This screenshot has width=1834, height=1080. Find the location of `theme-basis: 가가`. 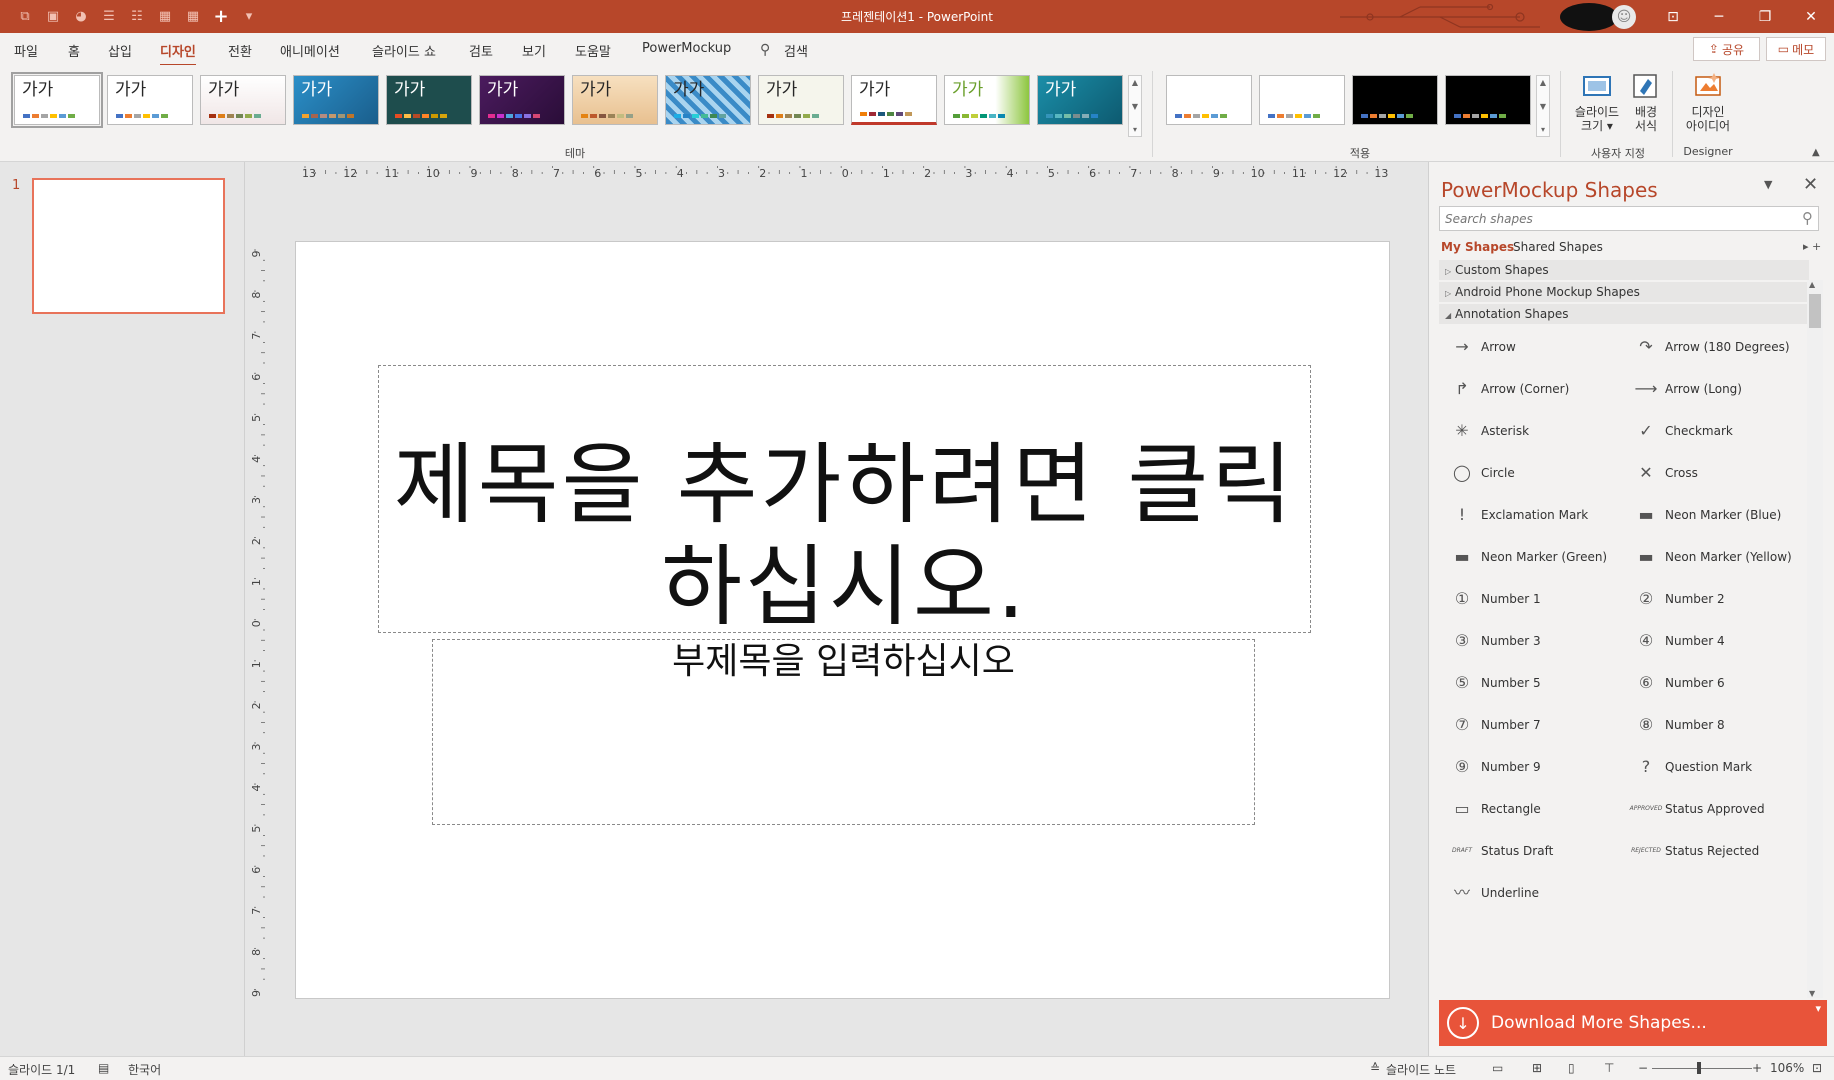

theme-basis: 가가 is located at coordinates (894, 100).